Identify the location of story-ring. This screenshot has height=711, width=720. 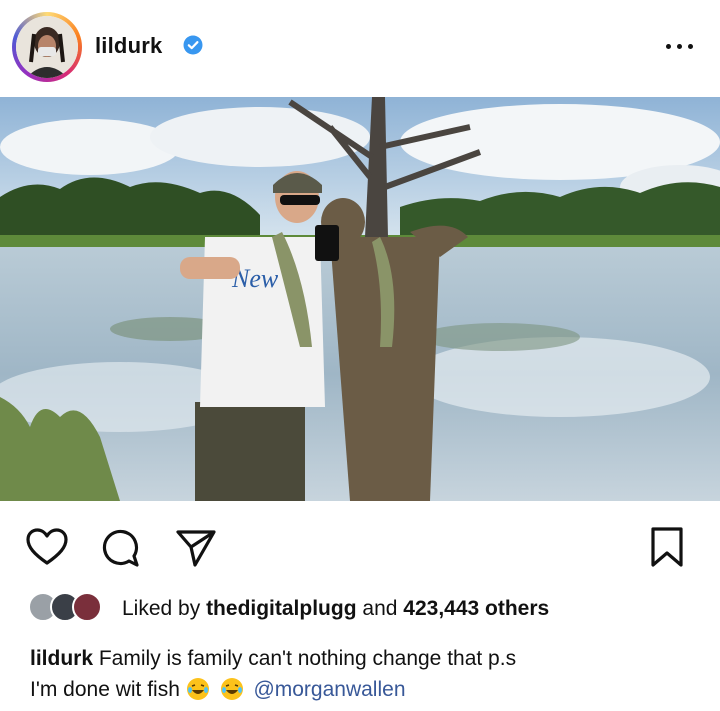
(47, 47).